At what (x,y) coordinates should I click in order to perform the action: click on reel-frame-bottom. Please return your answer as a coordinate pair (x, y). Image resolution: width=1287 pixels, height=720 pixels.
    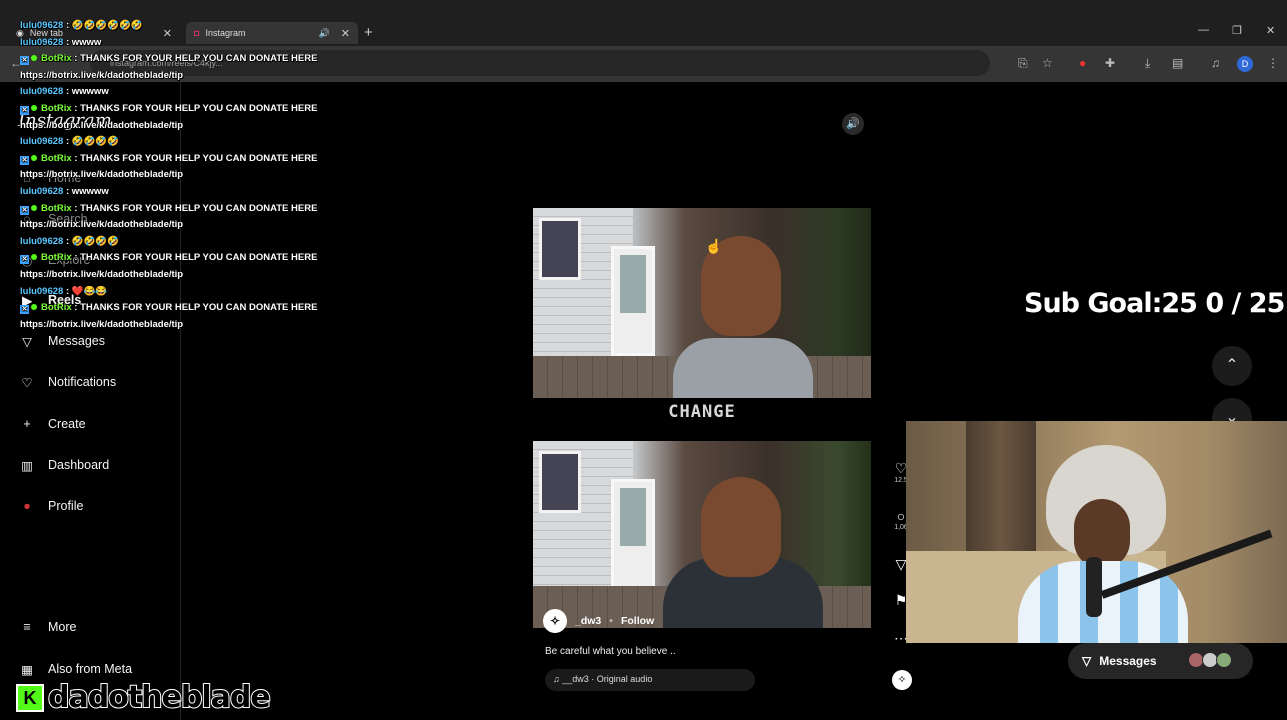
    Looking at the image, I should click on (702, 534).